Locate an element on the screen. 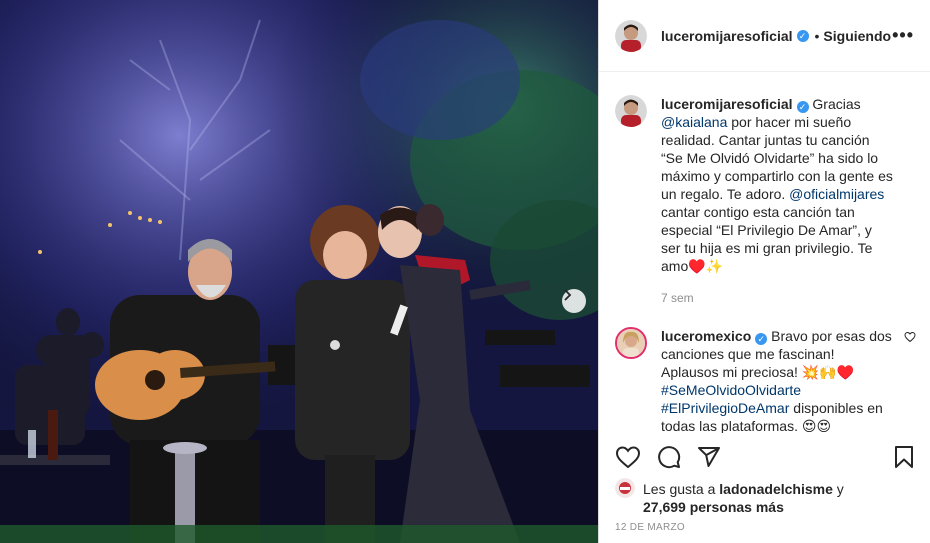 The image size is (930, 543). caption-author-avatar is located at coordinates (631, 111).